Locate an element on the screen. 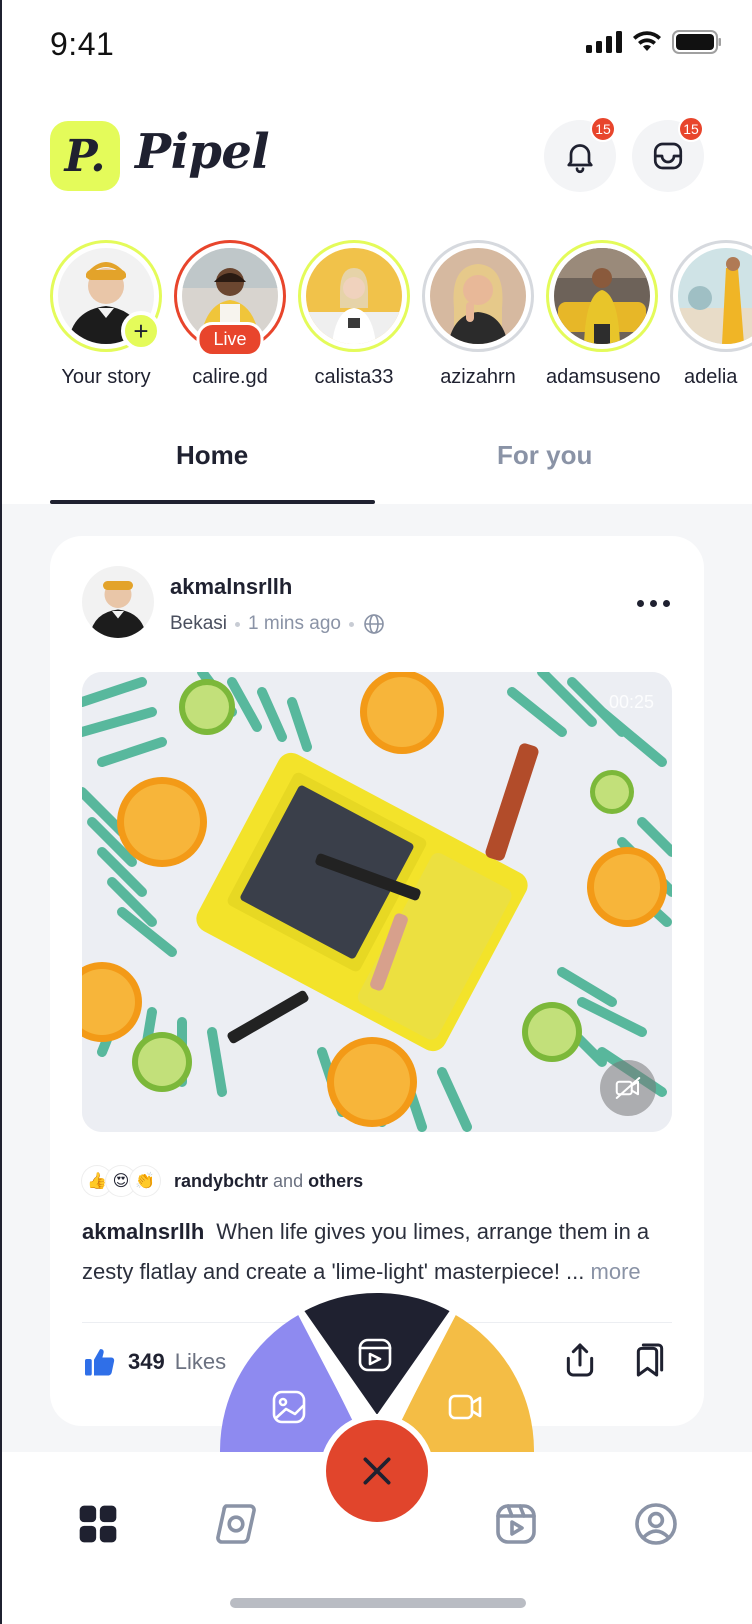 This screenshot has height=1624, width=752. like-button: 349 Likes is located at coordinates (154, 1362).